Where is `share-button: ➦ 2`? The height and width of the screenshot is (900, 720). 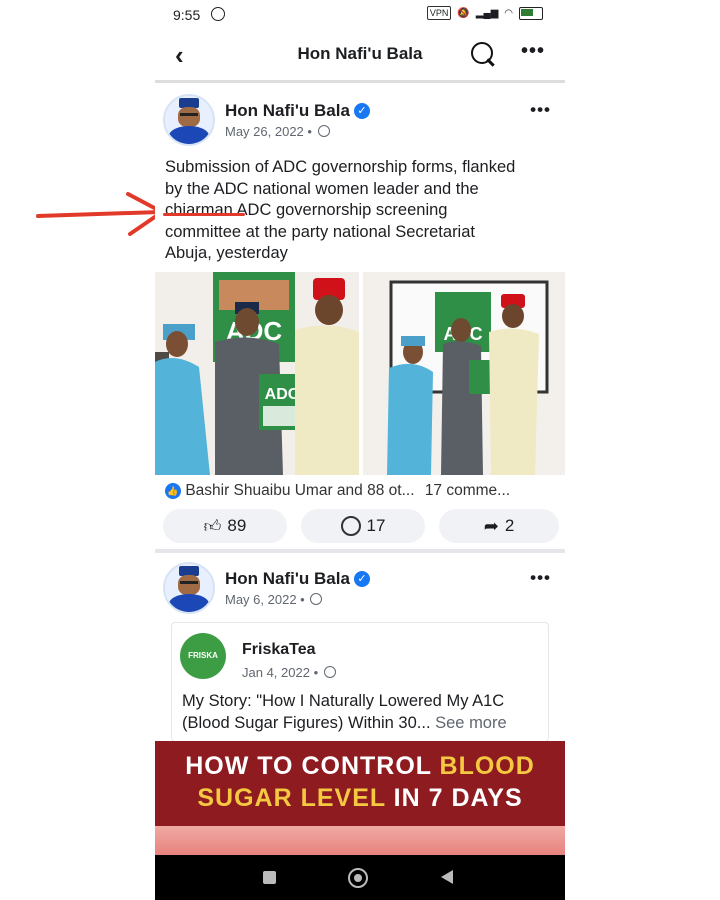 share-button: ➦ 2 is located at coordinates (499, 526).